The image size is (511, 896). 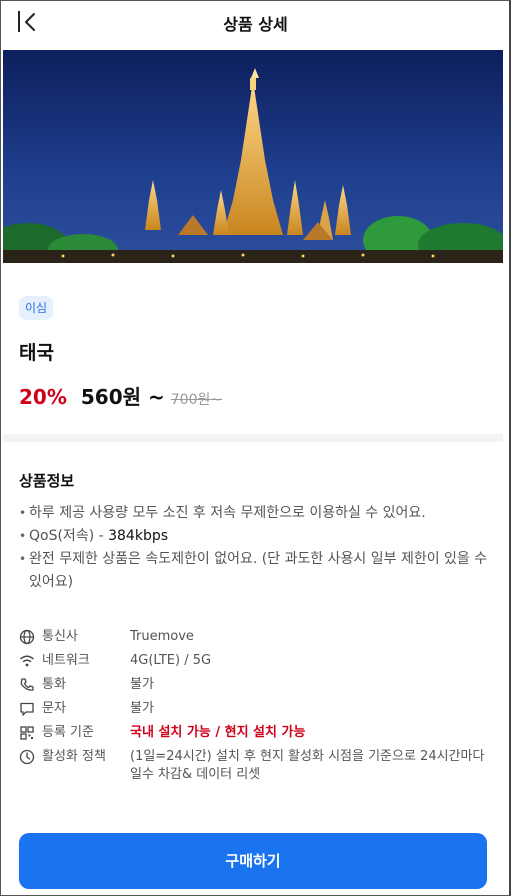 I want to click on phone-icon, so click(x=27, y=684).